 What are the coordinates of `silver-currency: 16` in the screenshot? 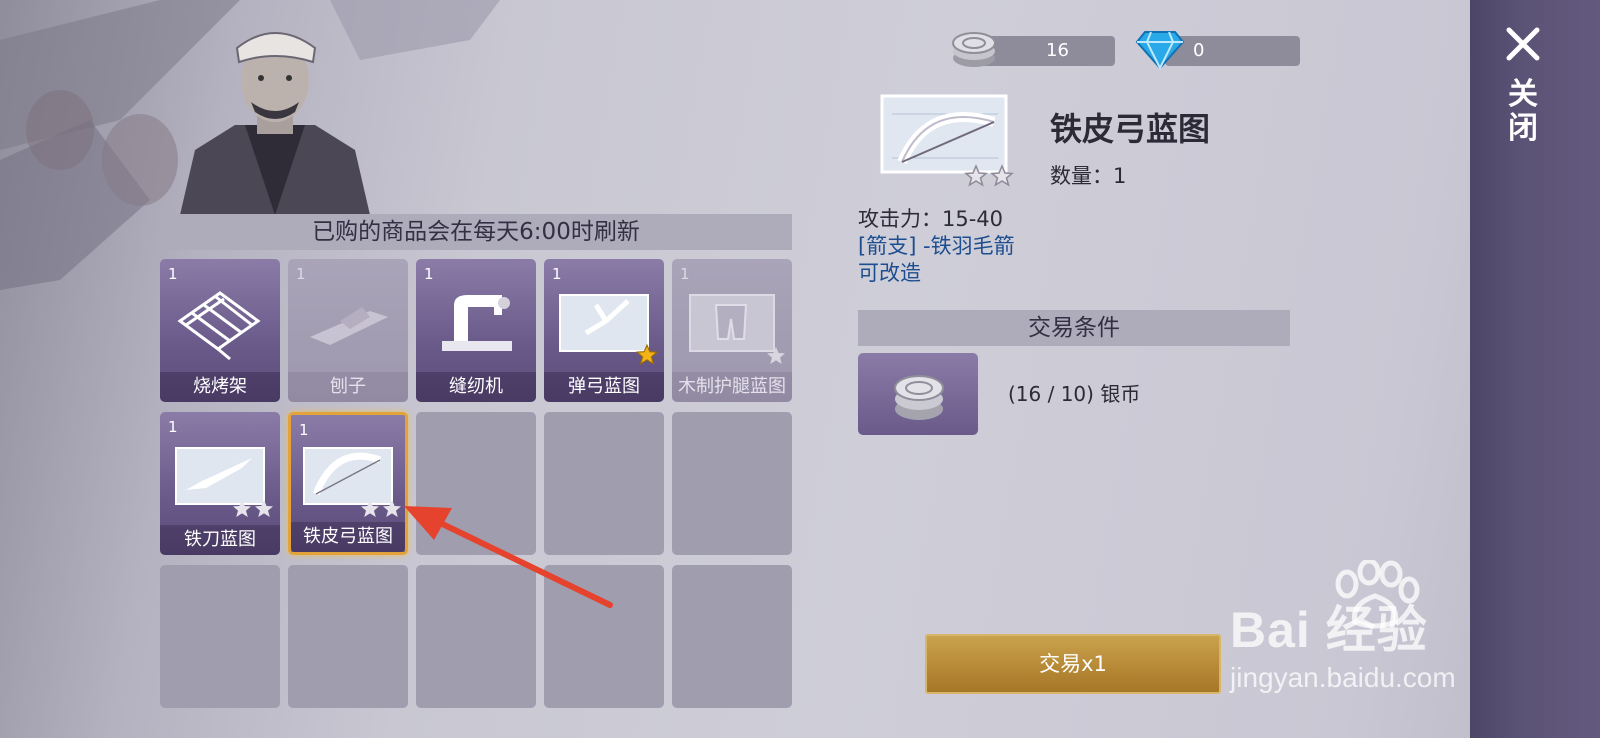 It's located at (1032, 49).